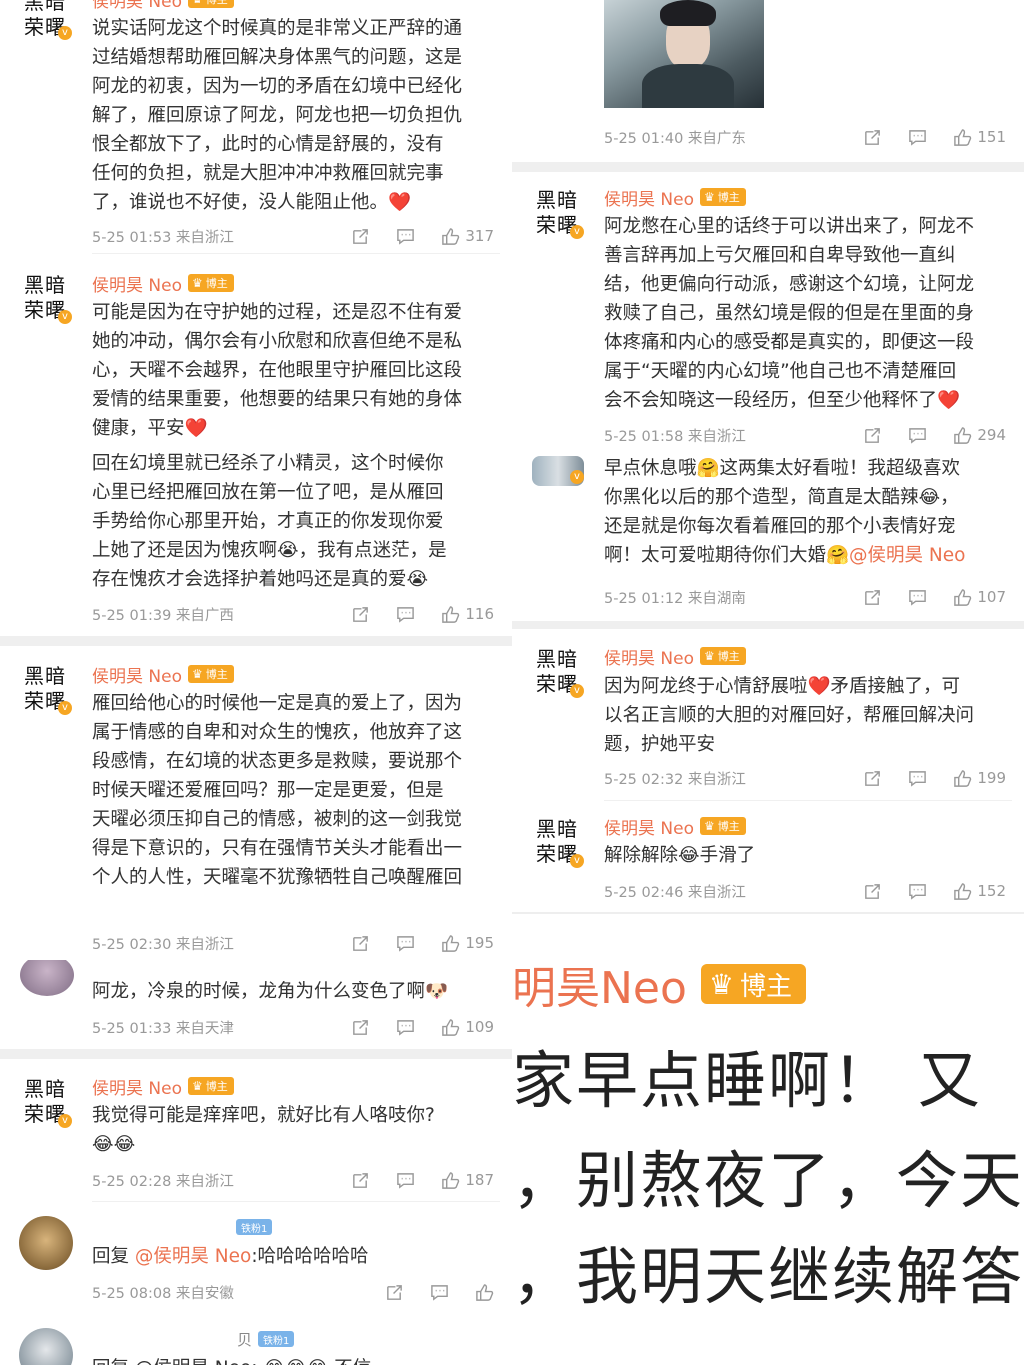 This screenshot has height=1365, width=1024. What do you see at coordinates (484, 1292) in the screenshot?
I see `like-button` at bounding box center [484, 1292].